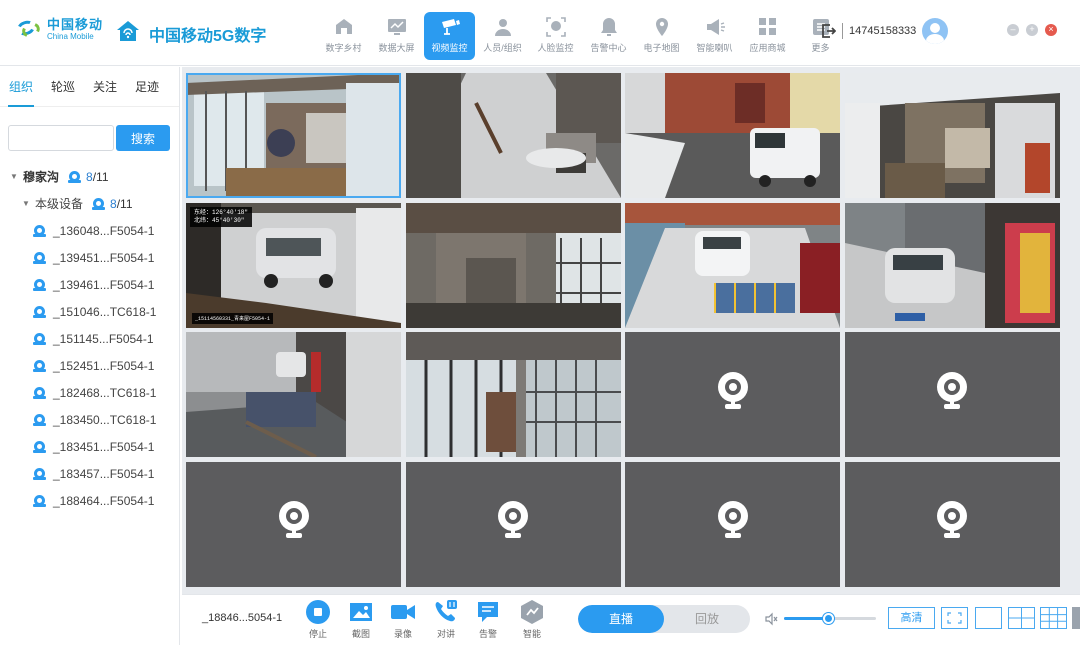 The width and height of the screenshot is (1080, 645). What do you see at coordinates (1013, 30) in the screenshot?
I see `minimize-button: –` at bounding box center [1013, 30].